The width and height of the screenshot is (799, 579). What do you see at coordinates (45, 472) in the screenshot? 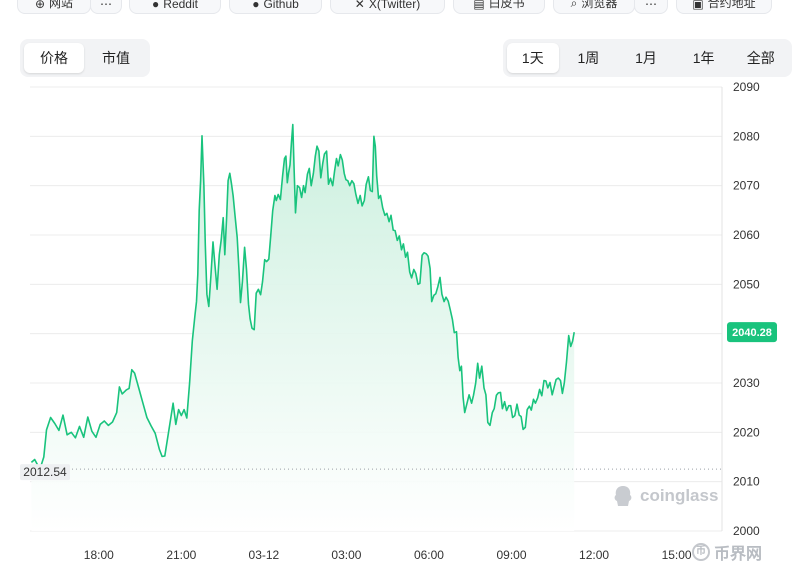
I see `baseline-label: 2012.54` at bounding box center [45, 472].